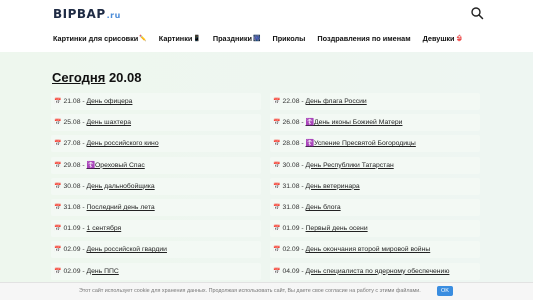 The width and height of the screenshot is (533, 300). I want to click on holiday-link: День блога, so click(323, 207).